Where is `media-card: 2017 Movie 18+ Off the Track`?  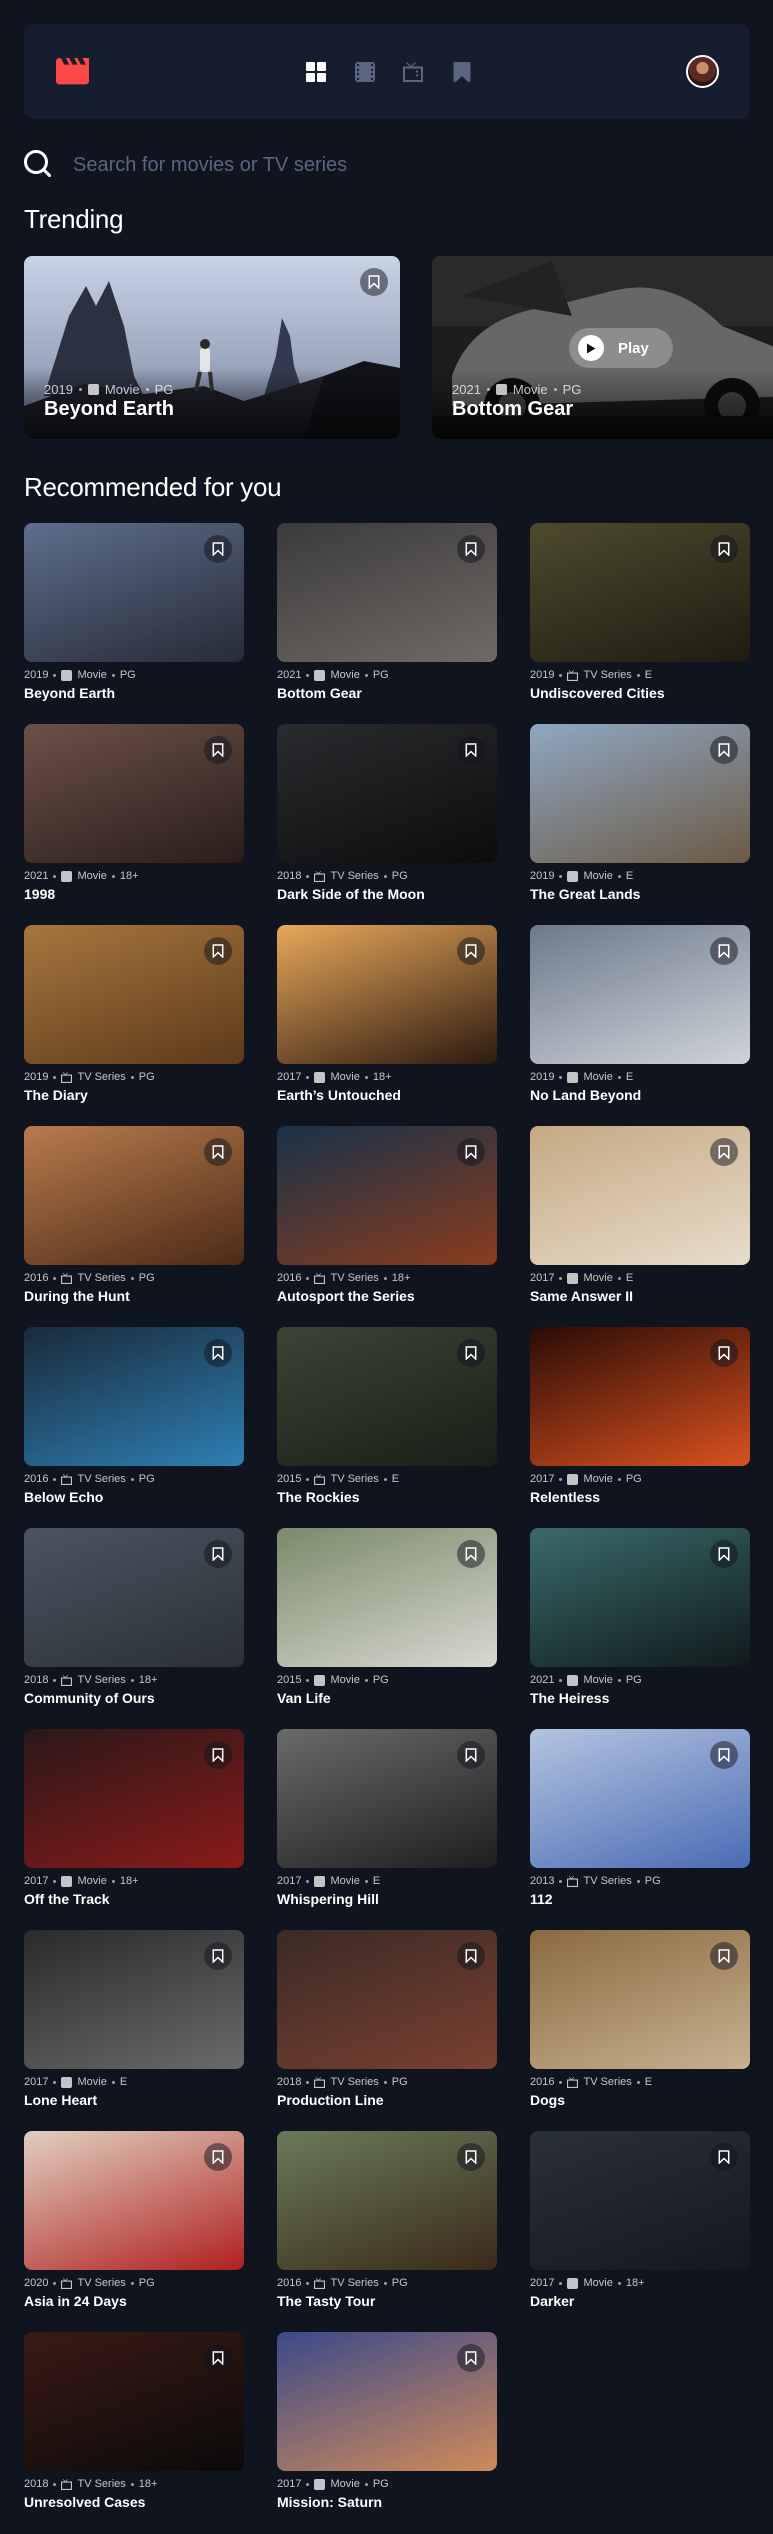 media-card: 2017 Movie 18+ Off the Track is located at coordinates (134, 1825).